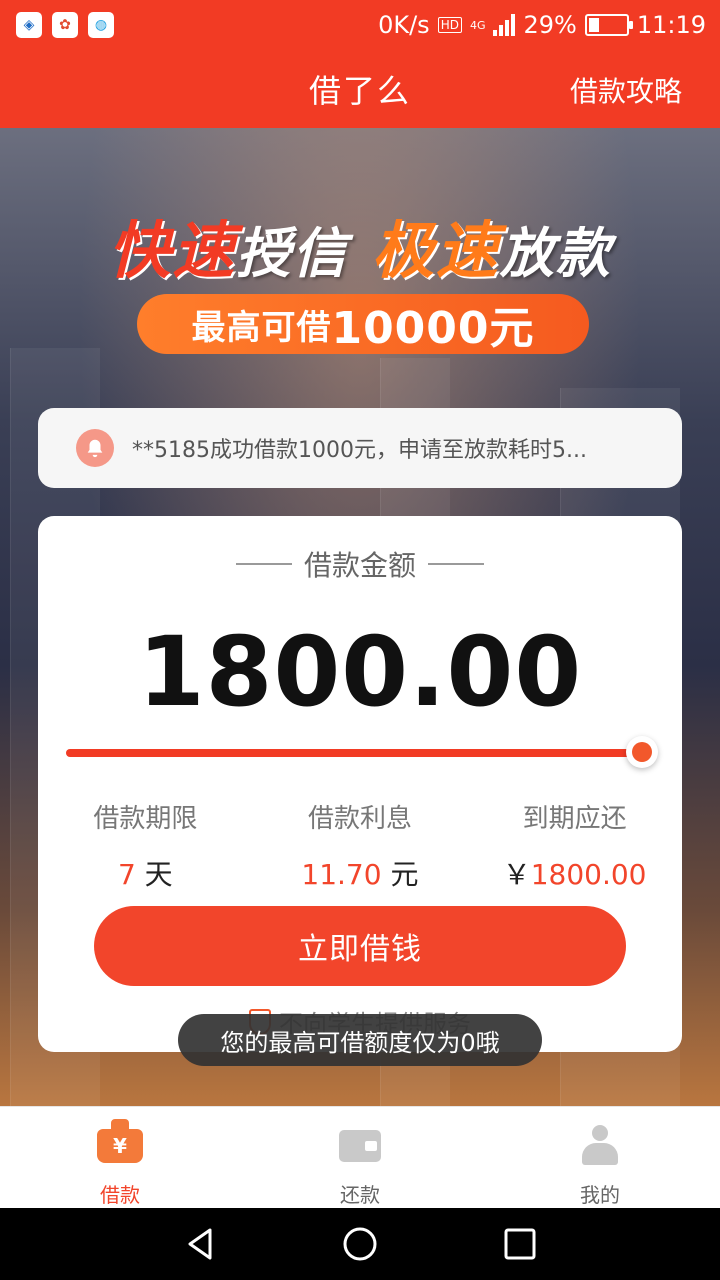 This screenshot has height=1280, width=720. What do you see at coordinates (642, 752) in the screenshot?
I see `amount-slider-thumb` at bounding box center [642, 752].